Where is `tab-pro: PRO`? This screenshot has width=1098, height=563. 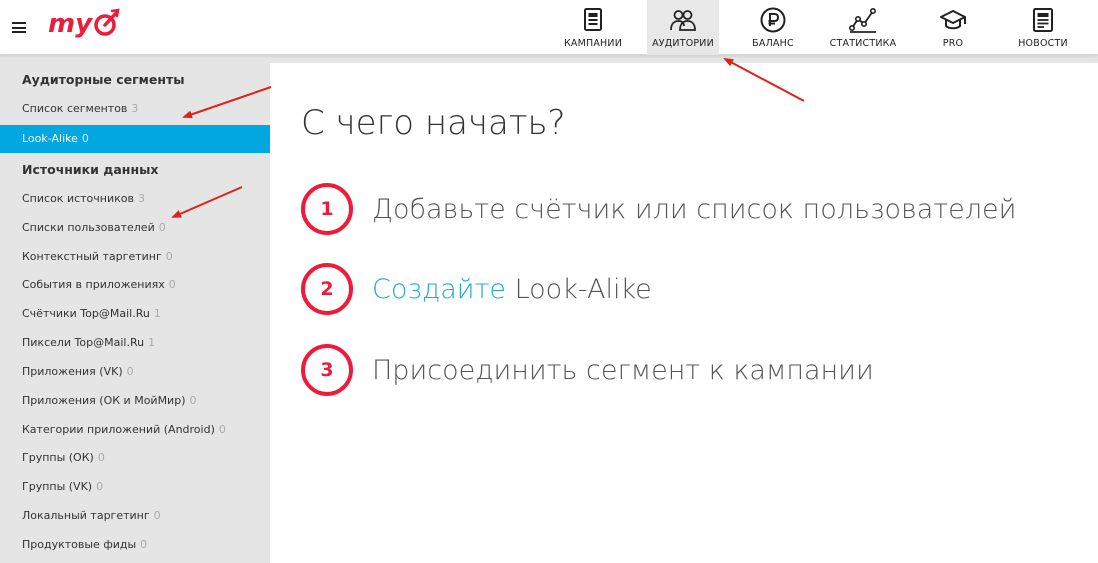 tab-pro: PRO is located at coordinates (953, 27).